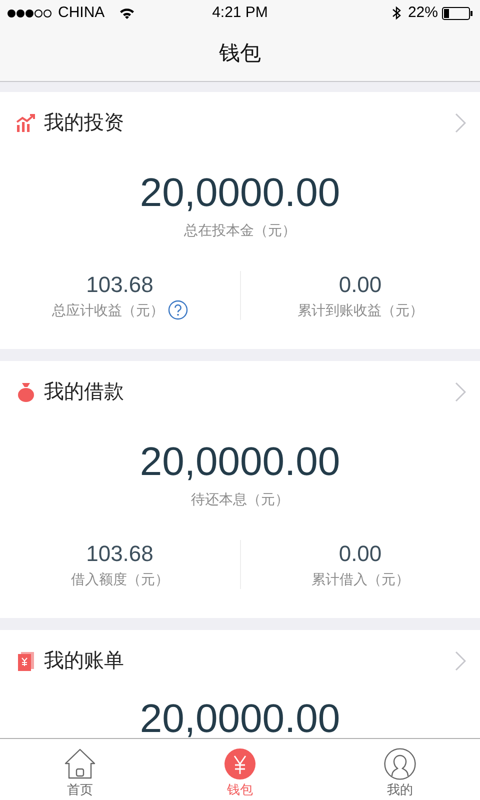 The image size is (480, 800). I want to click on wifi-icon, so click(126, 13).